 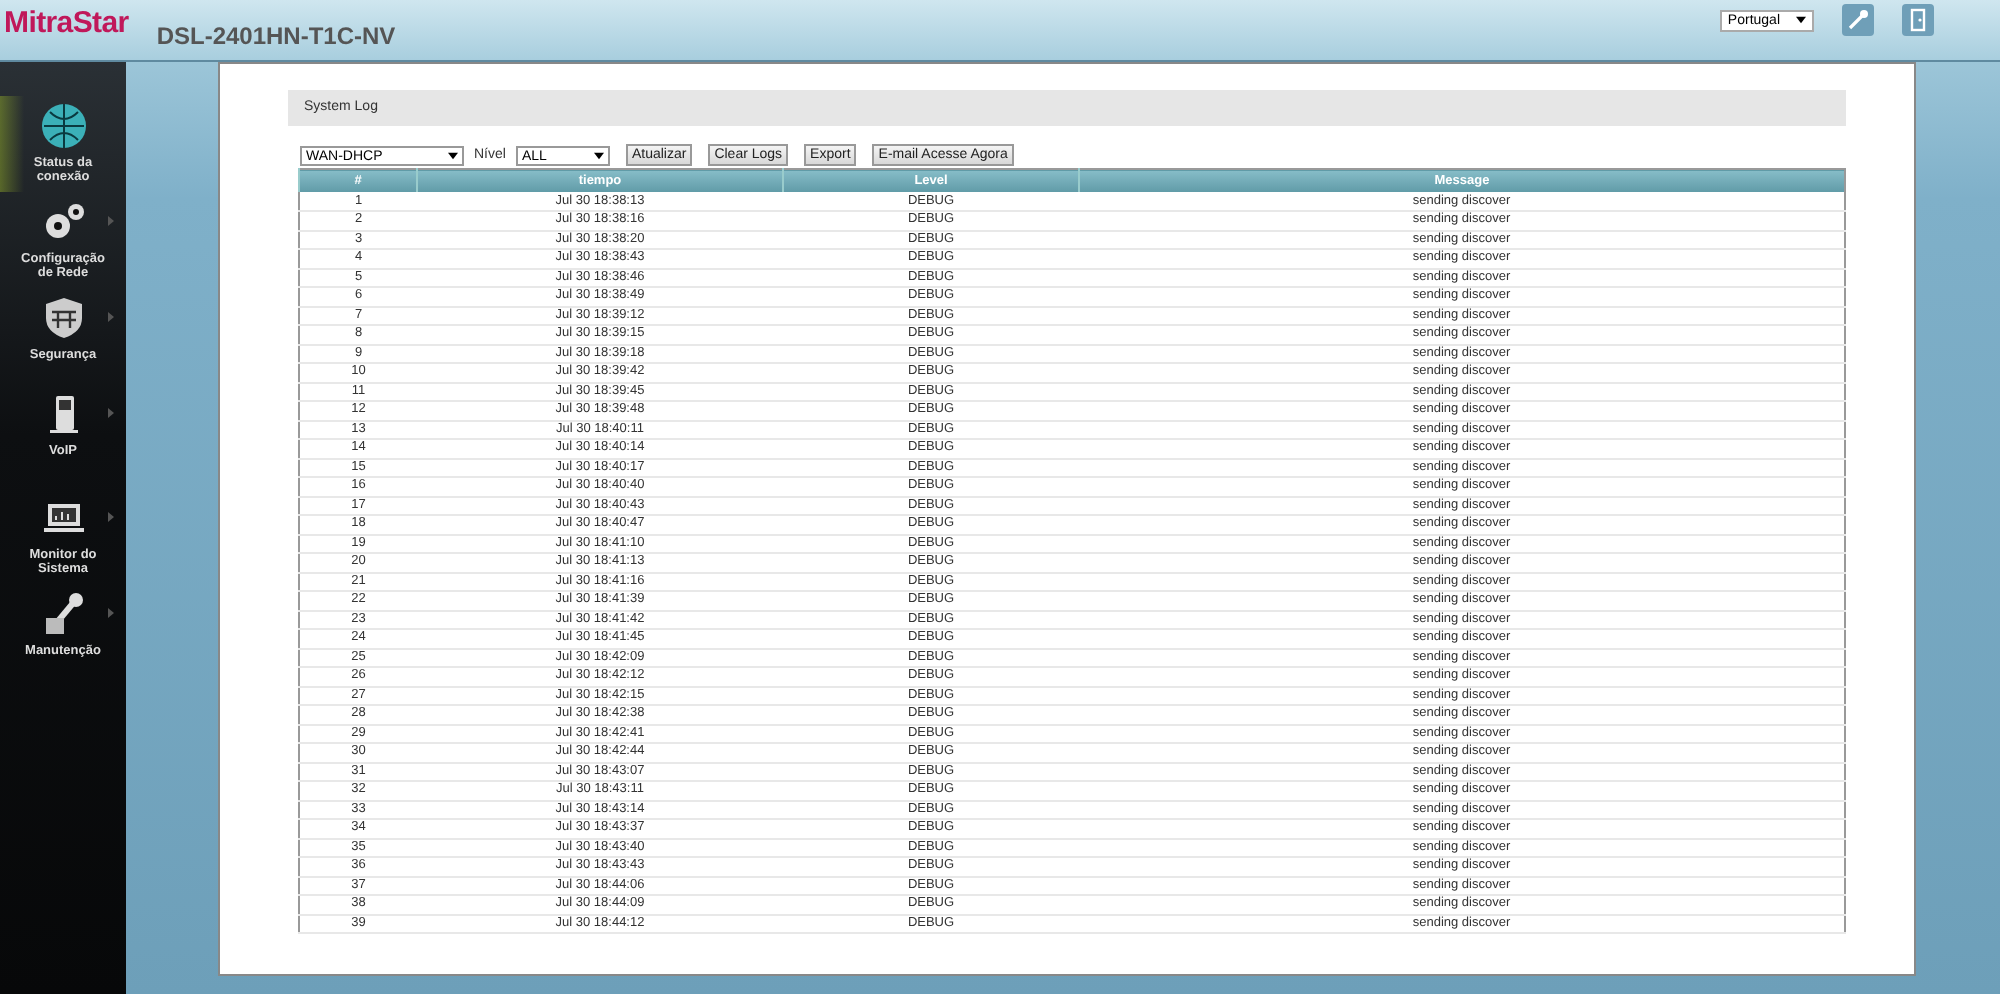 I want to click on logo: MitraStar, so click(x=65, y=24).